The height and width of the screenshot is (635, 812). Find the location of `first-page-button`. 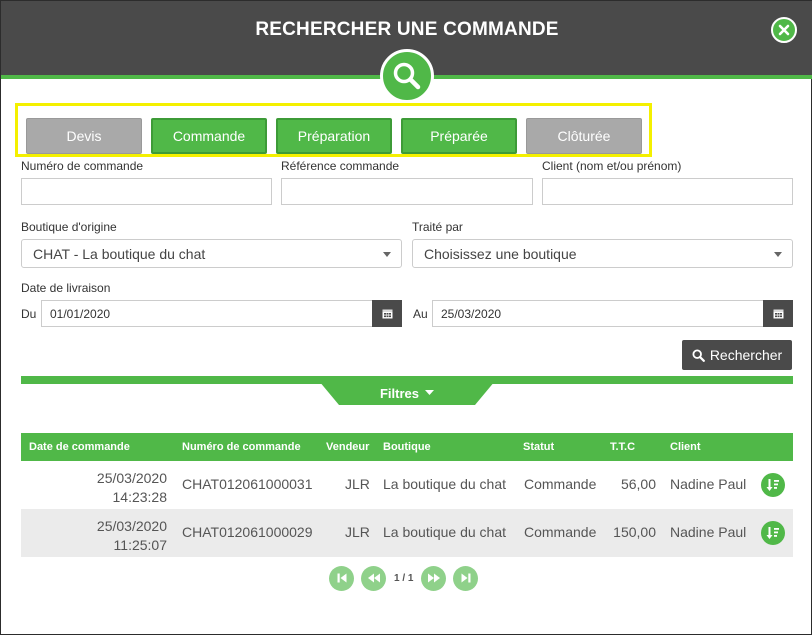

first-page-button is located at coordinates (341, 578).